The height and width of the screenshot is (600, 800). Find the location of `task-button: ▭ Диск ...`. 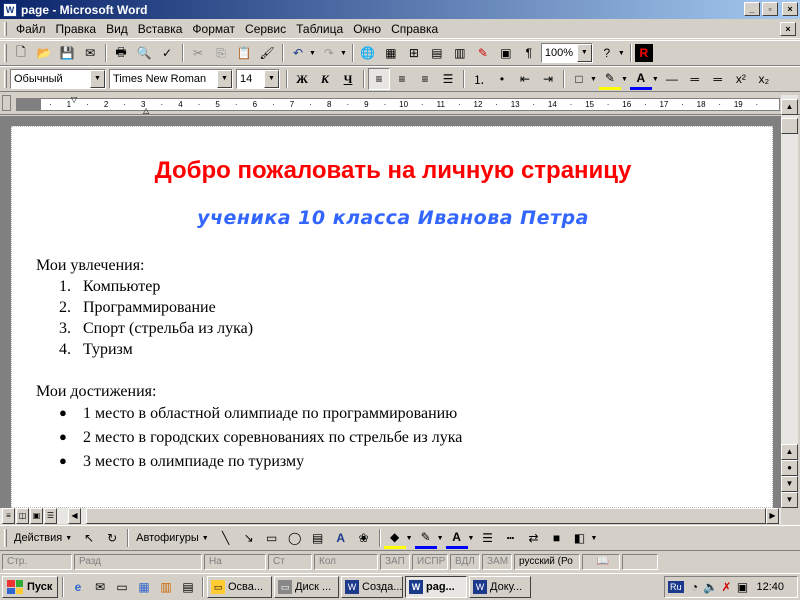

task-button: ▭ Диск ... is located at coordinates (306, 587).